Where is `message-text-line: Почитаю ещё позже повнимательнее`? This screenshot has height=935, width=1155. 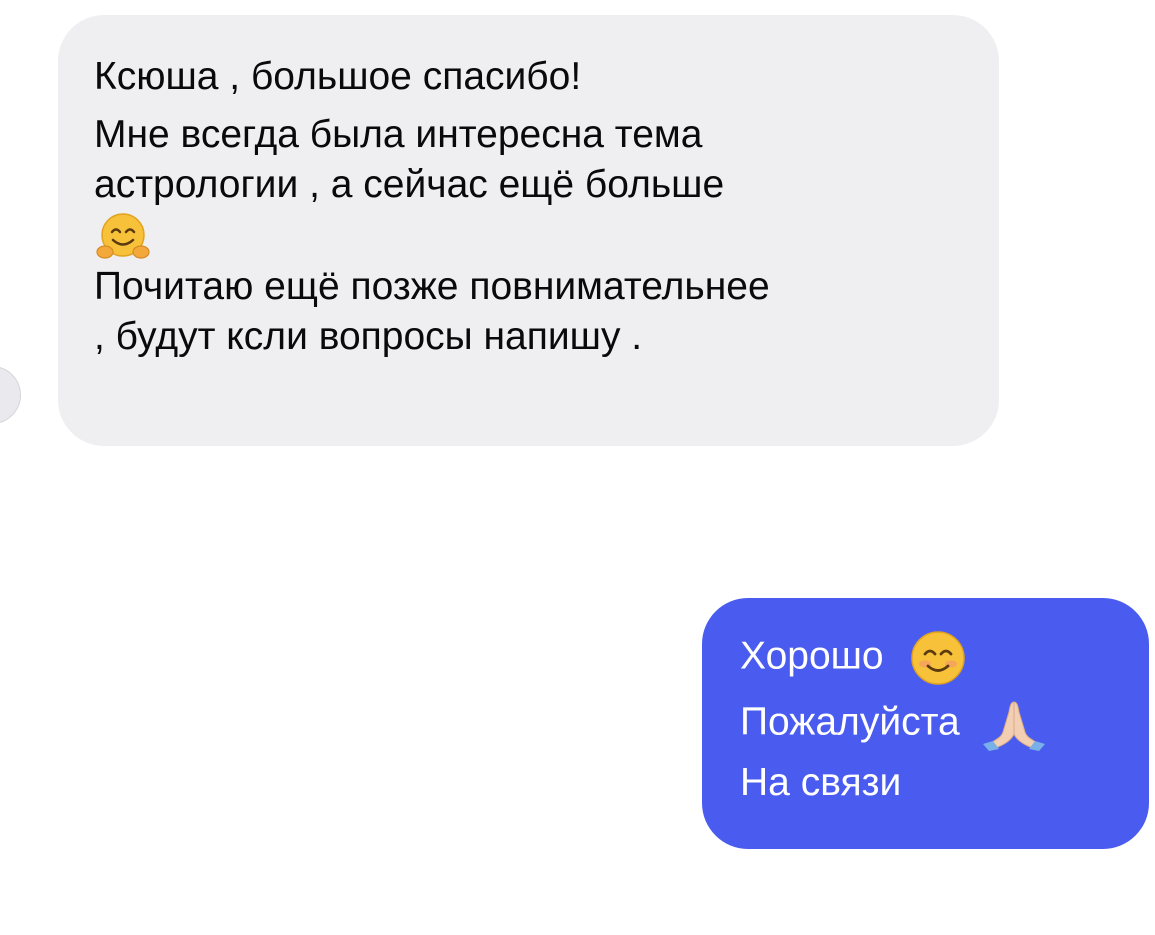 message-text-line: Почитаю ещё позже повнимательнее is located at coordinates (432, 286).